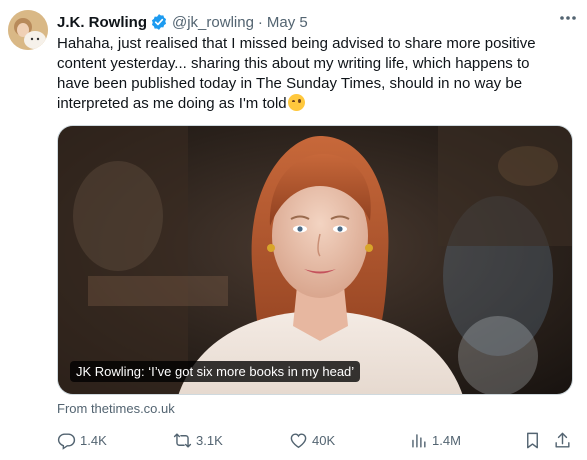 This screenshot has height=460, width=587. I want to click on share-icon, so click(562, 440).